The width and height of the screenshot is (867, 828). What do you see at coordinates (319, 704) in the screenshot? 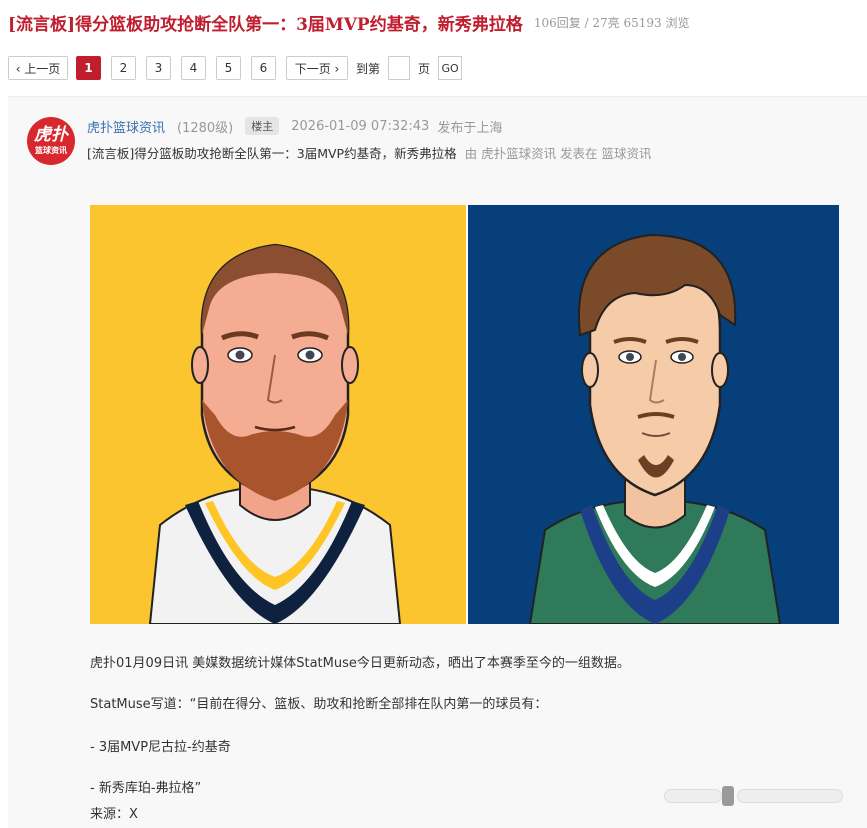
I see `post-body-paragraph-2: StatMuse写道：“目前在得分、篮板、助攻和抢断全部排在队内第一的球员有：` at bounding box center [319, 704].